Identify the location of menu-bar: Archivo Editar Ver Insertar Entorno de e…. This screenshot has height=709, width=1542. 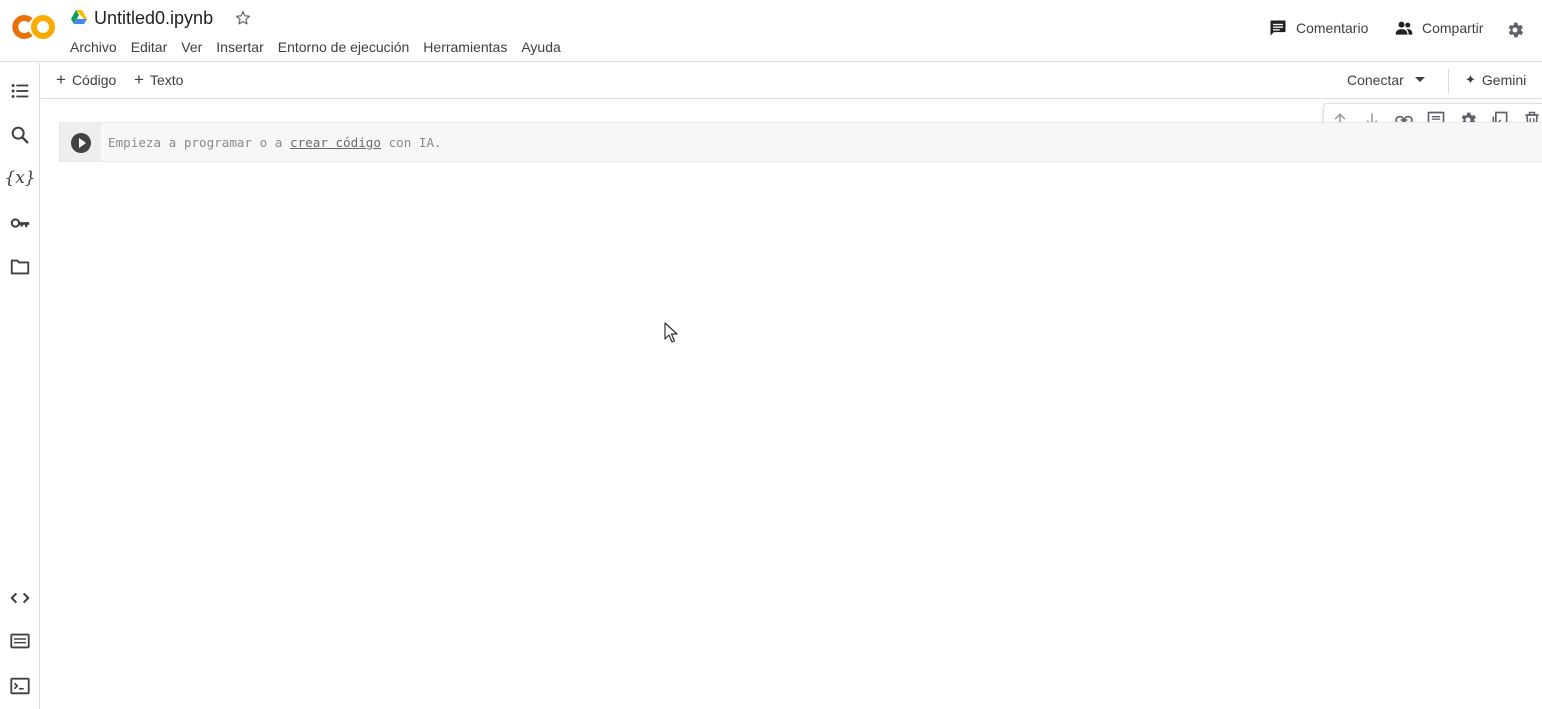
(315, 47).